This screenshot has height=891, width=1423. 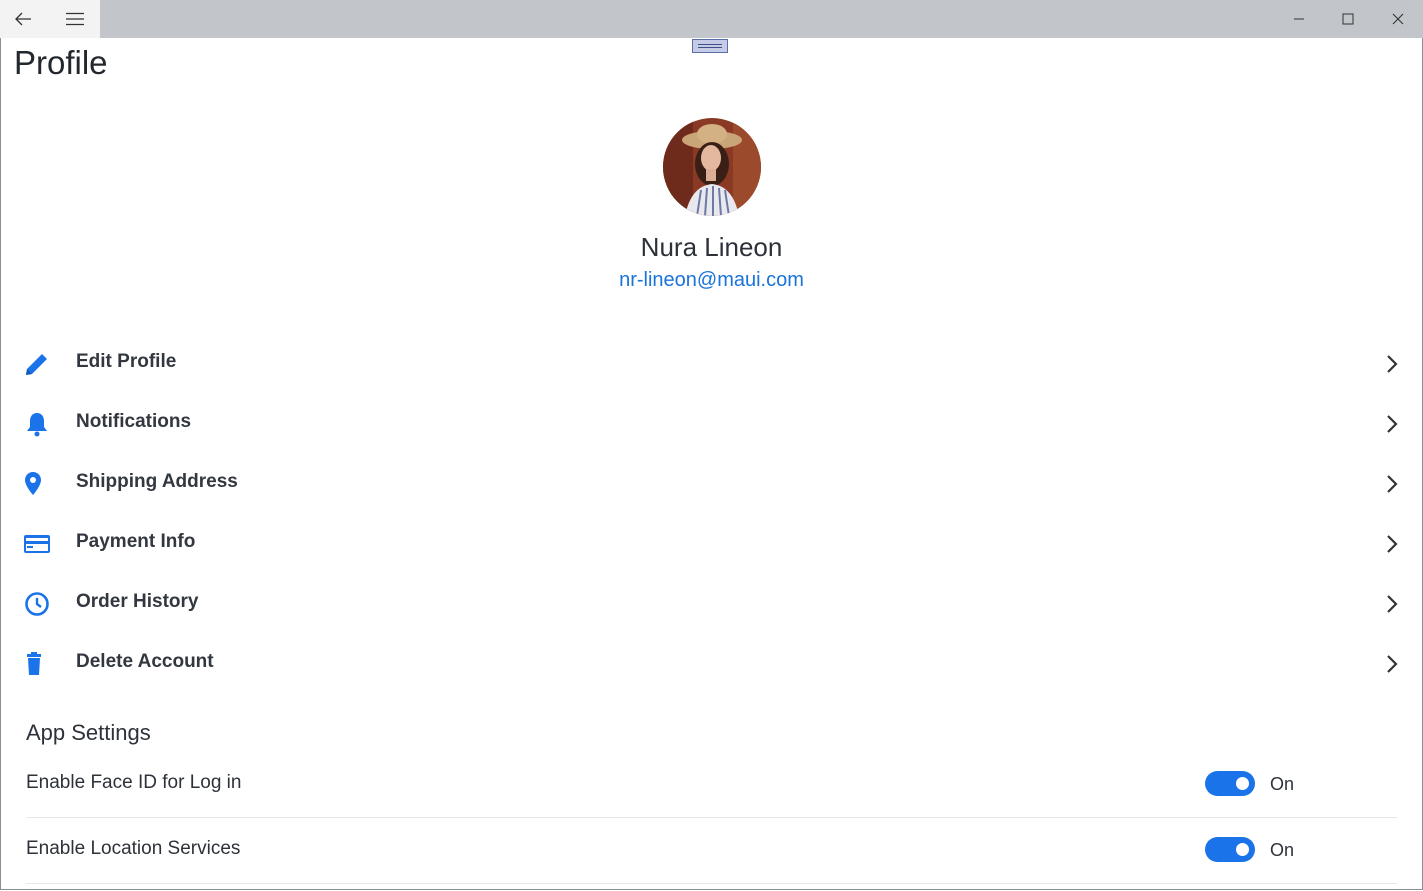 I want to click on map-pin-icon, so click(x=37, y=484).